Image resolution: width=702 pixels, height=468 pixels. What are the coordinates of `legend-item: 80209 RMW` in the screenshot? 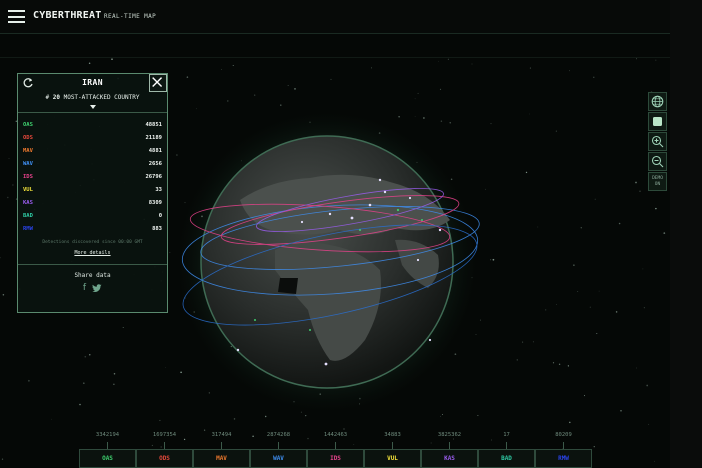 It's located at (563, 450).